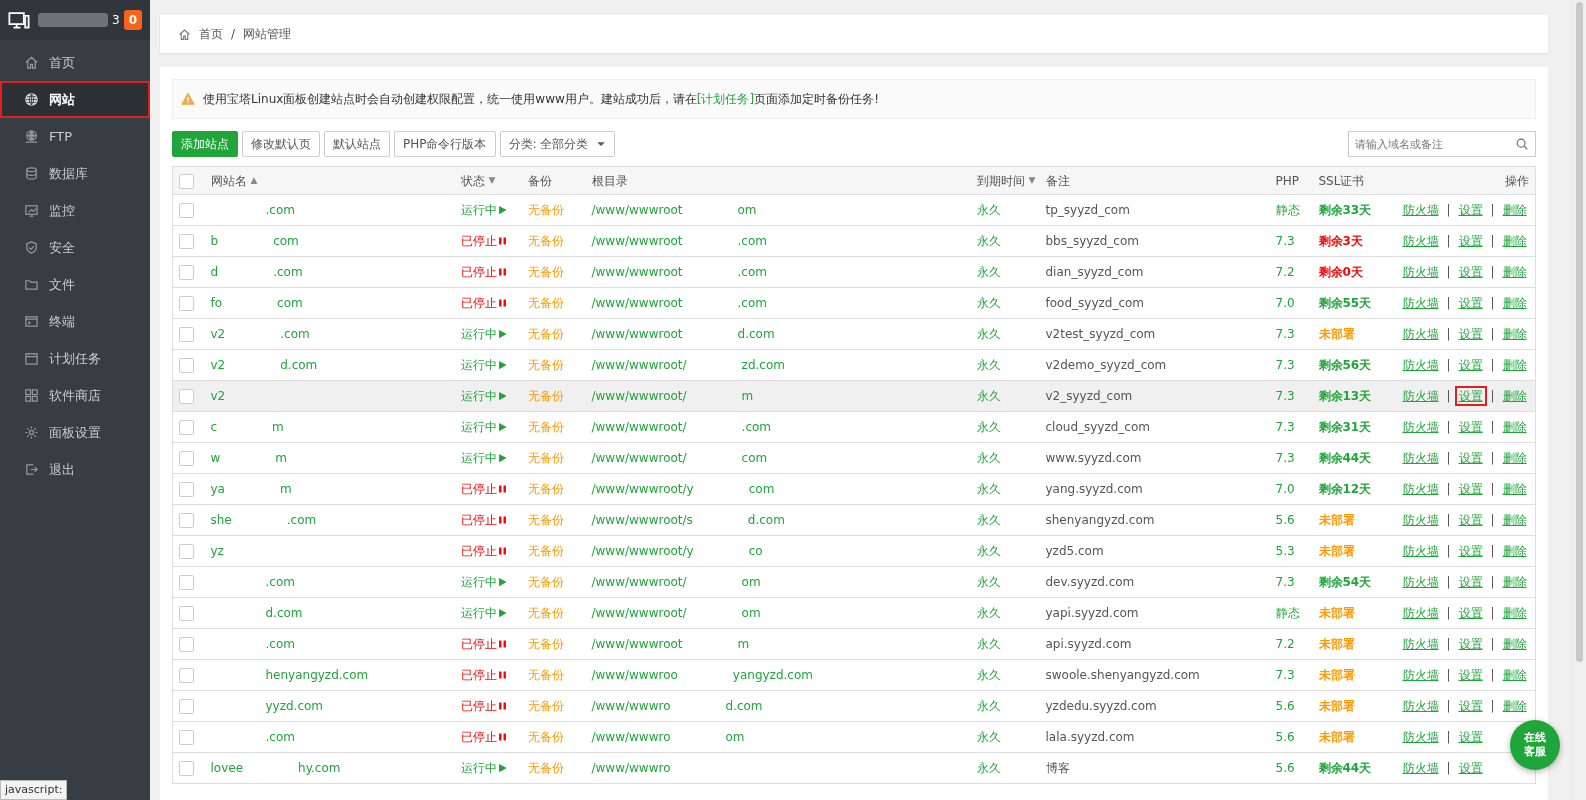 This screenshot has width=1586, height=800. I want to click on root-path-link: /www/wwwroot/s, so click(642, 520).